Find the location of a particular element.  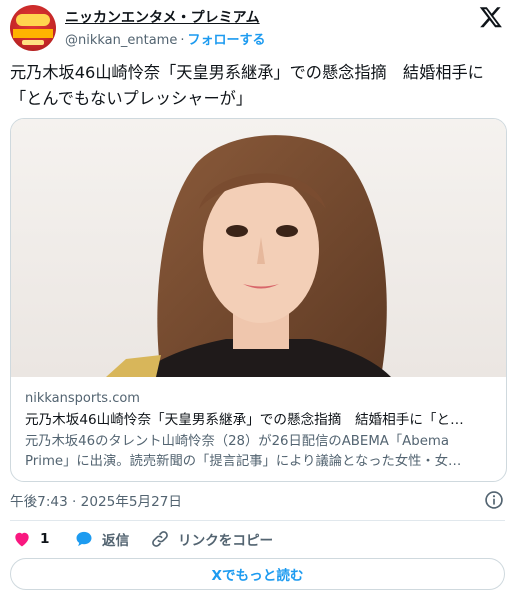

x-logo-icon is located at coordinates (491, 17).